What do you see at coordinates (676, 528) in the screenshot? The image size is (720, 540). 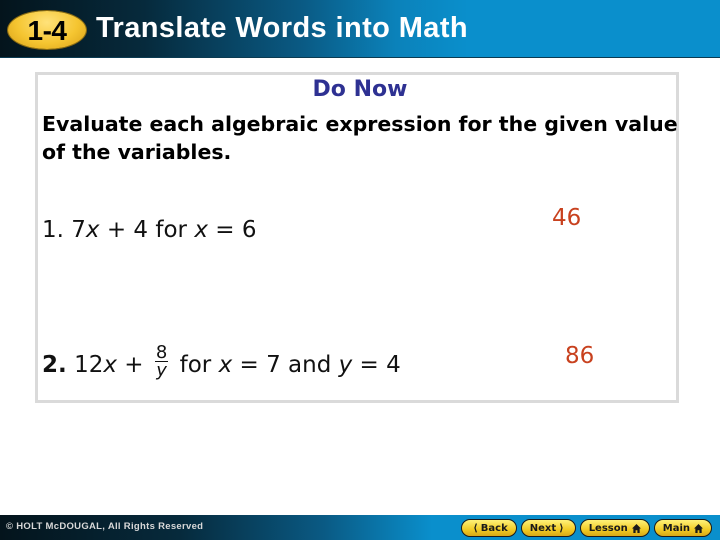 I see `main-label: Main` at bounding box center [676, 528].